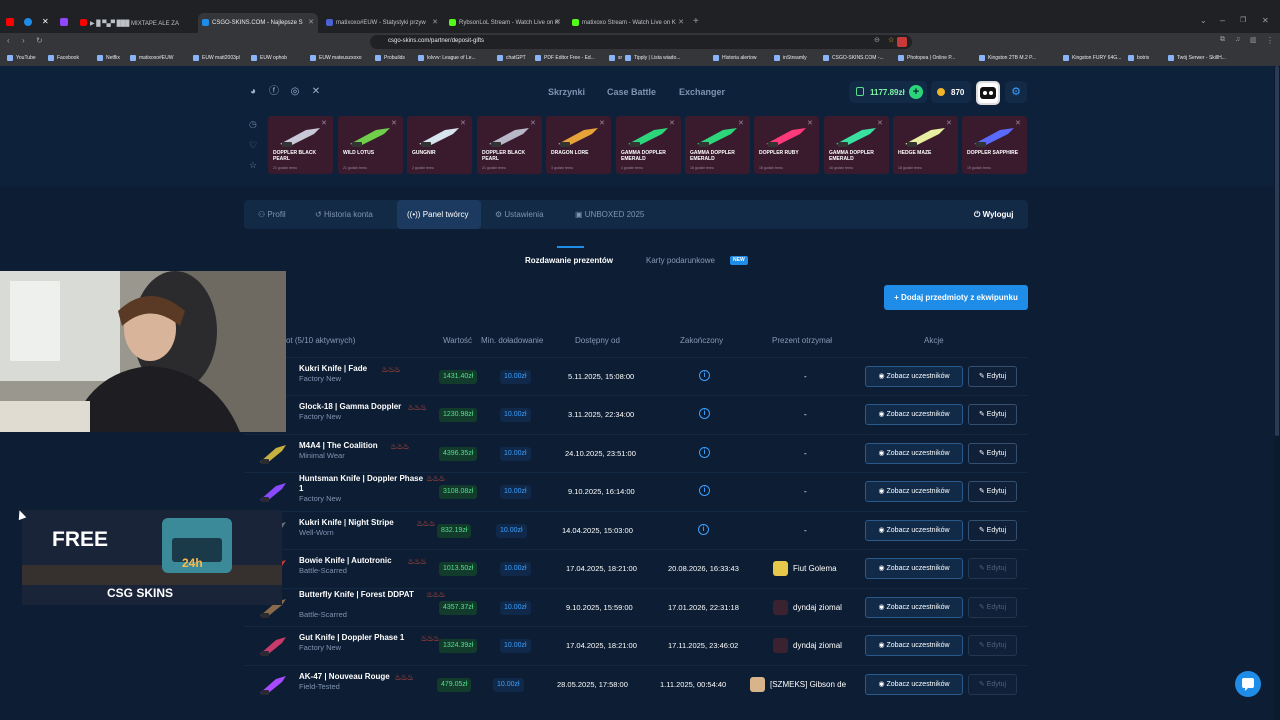  Describe the element at coordinates (505, 23) in the screenshot. I see `browser-tab: RybsonLoL Stream - Watch Live on K ✕` at that location.